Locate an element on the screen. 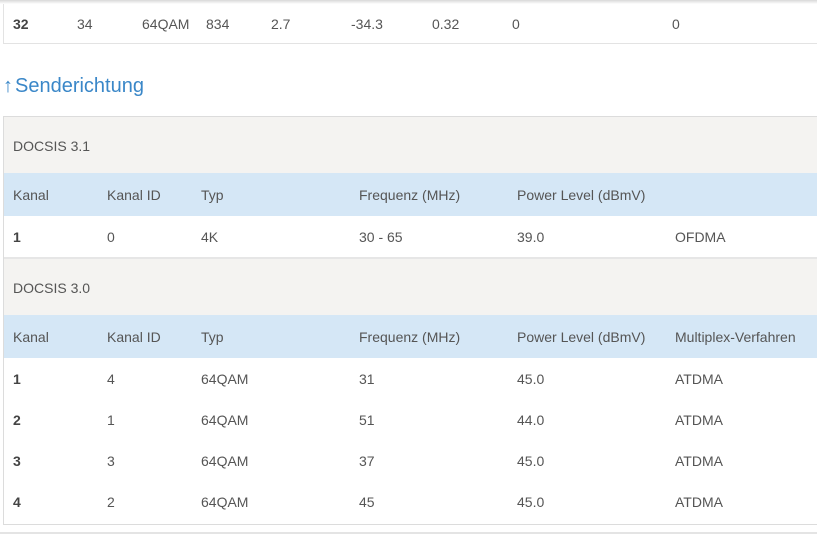  table-row: 1 0 4K 30 - 65 39.0 OFDMA is located at coordinates (410, 237).